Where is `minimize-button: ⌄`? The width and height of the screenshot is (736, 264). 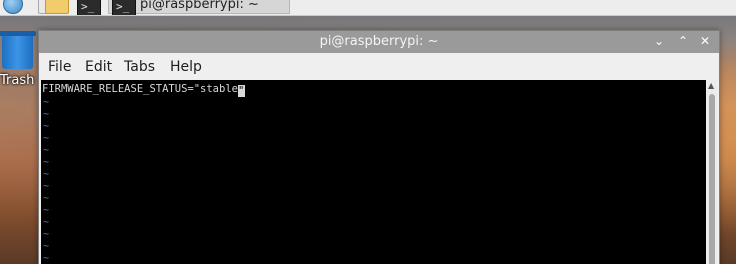 minimize-button: ⌄ is located at coordinates (659, 41).